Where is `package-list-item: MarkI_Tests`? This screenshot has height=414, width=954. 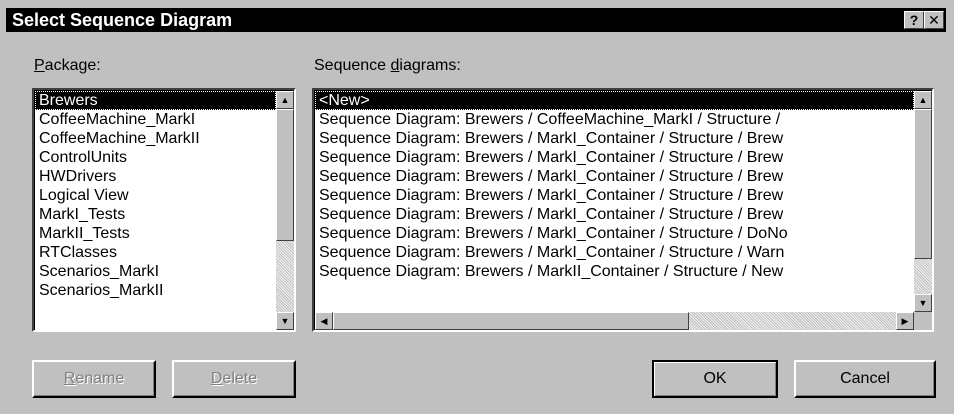 package-list-item: MarkI_Tests is located at coordinates (155, 214).